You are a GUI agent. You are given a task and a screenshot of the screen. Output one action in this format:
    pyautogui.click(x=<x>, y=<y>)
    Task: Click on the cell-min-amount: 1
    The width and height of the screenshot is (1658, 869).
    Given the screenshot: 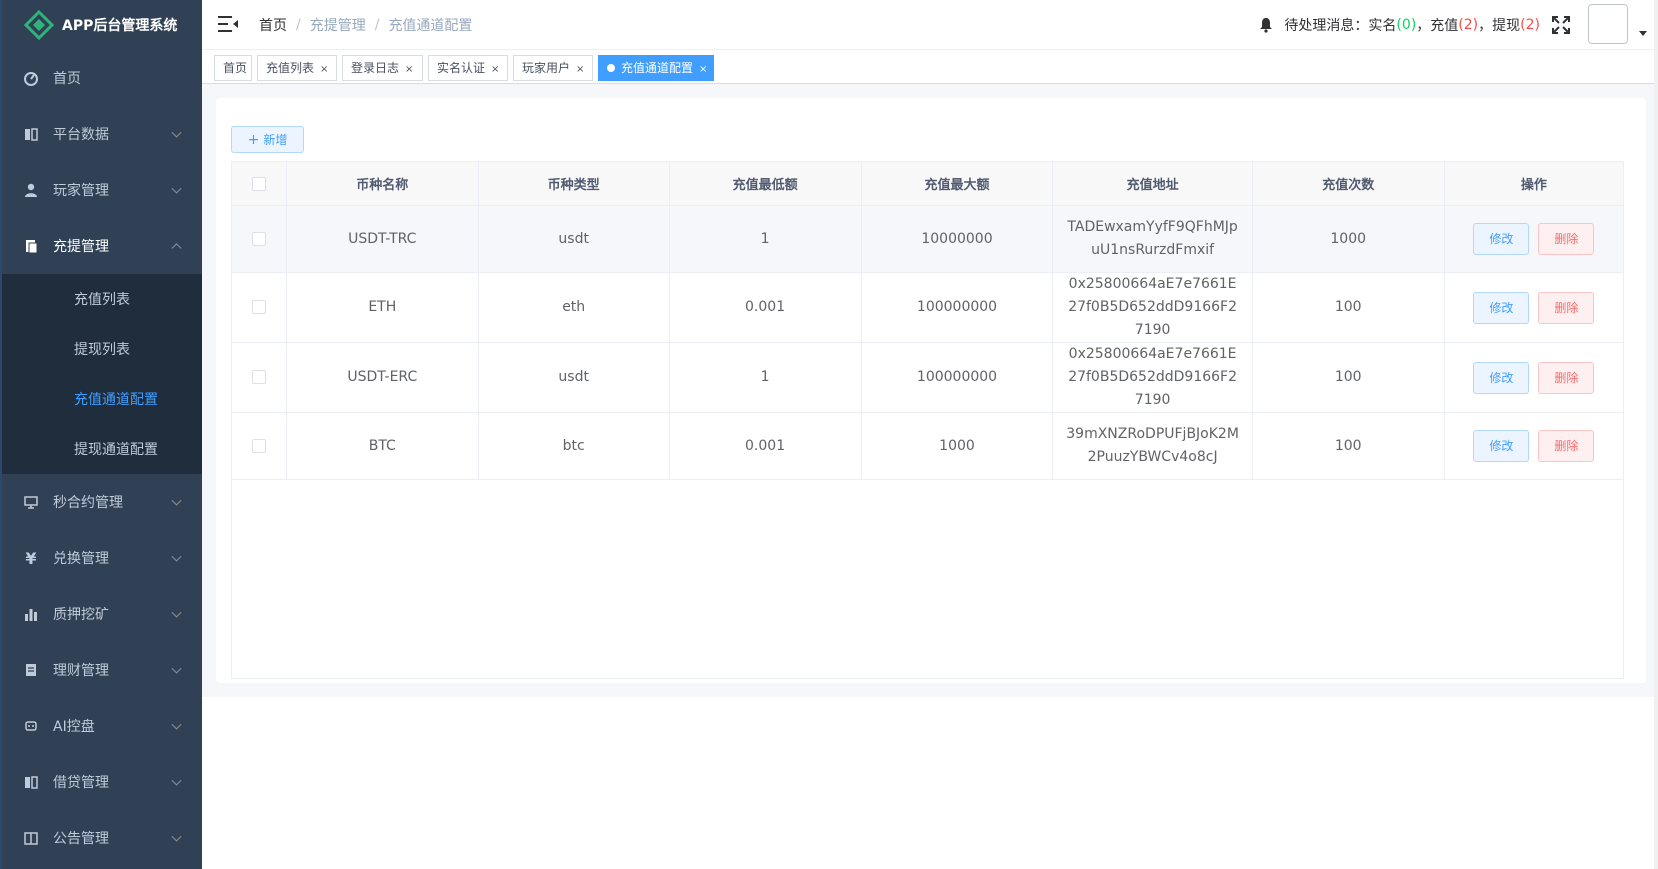 What is the action you would take?
    pyautogui.click(x=765, y=239)
    